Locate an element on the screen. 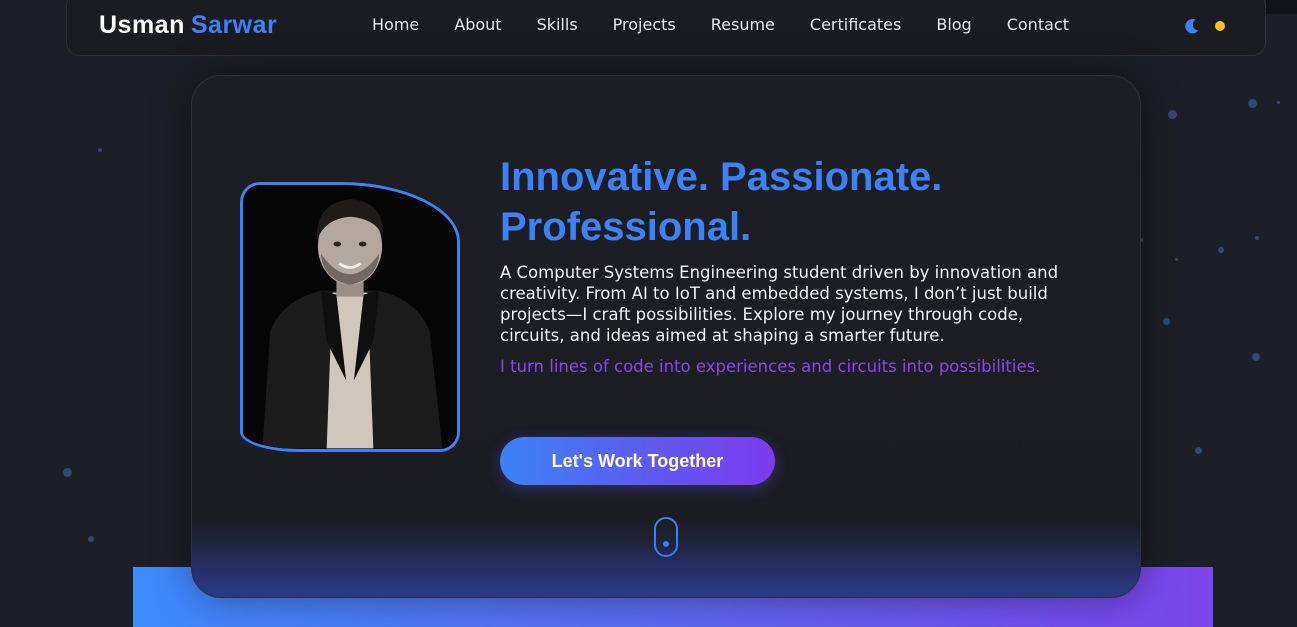  brand-first-name: Usman is located at coordinates (142, 25).